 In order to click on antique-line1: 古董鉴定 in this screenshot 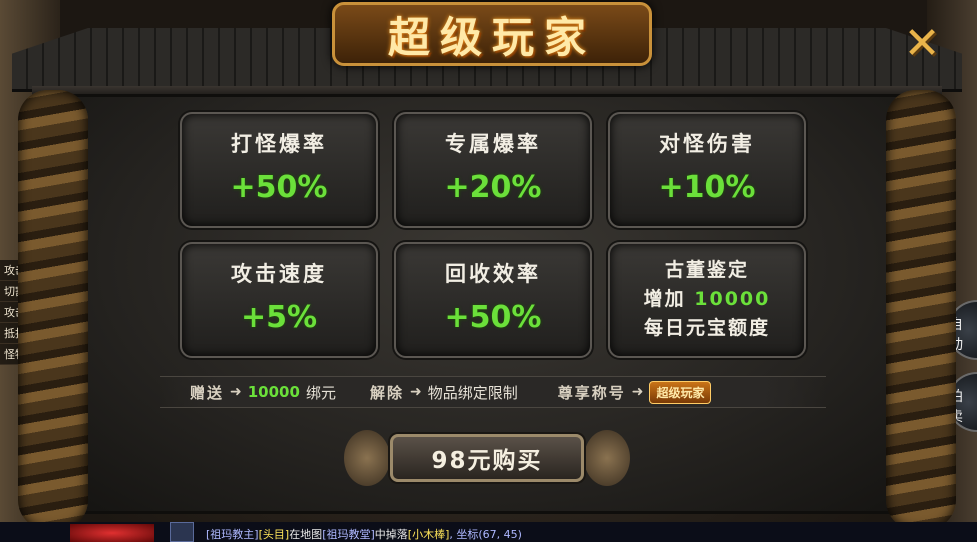, I will do `click(706, 270)`.